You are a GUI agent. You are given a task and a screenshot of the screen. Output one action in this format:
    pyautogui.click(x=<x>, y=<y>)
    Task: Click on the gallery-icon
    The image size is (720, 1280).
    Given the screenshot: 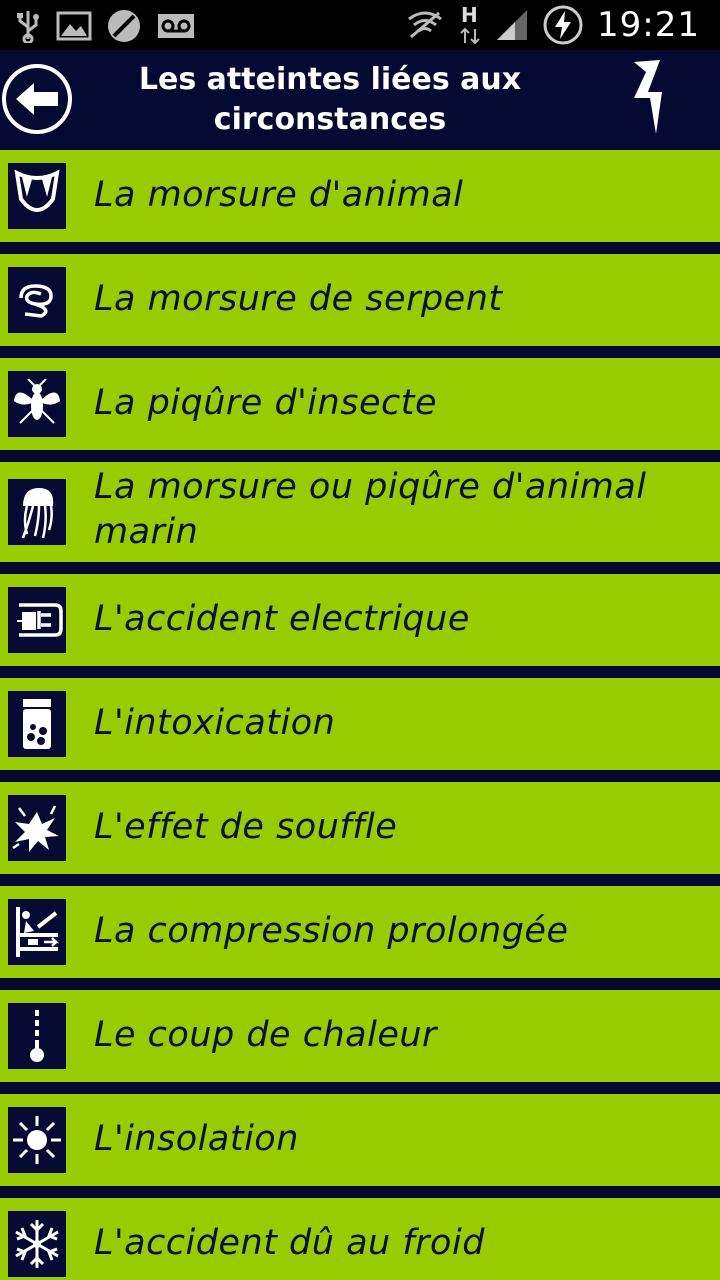 What is the action you would take?
    pyautogui.click(x=74, y=26)
    